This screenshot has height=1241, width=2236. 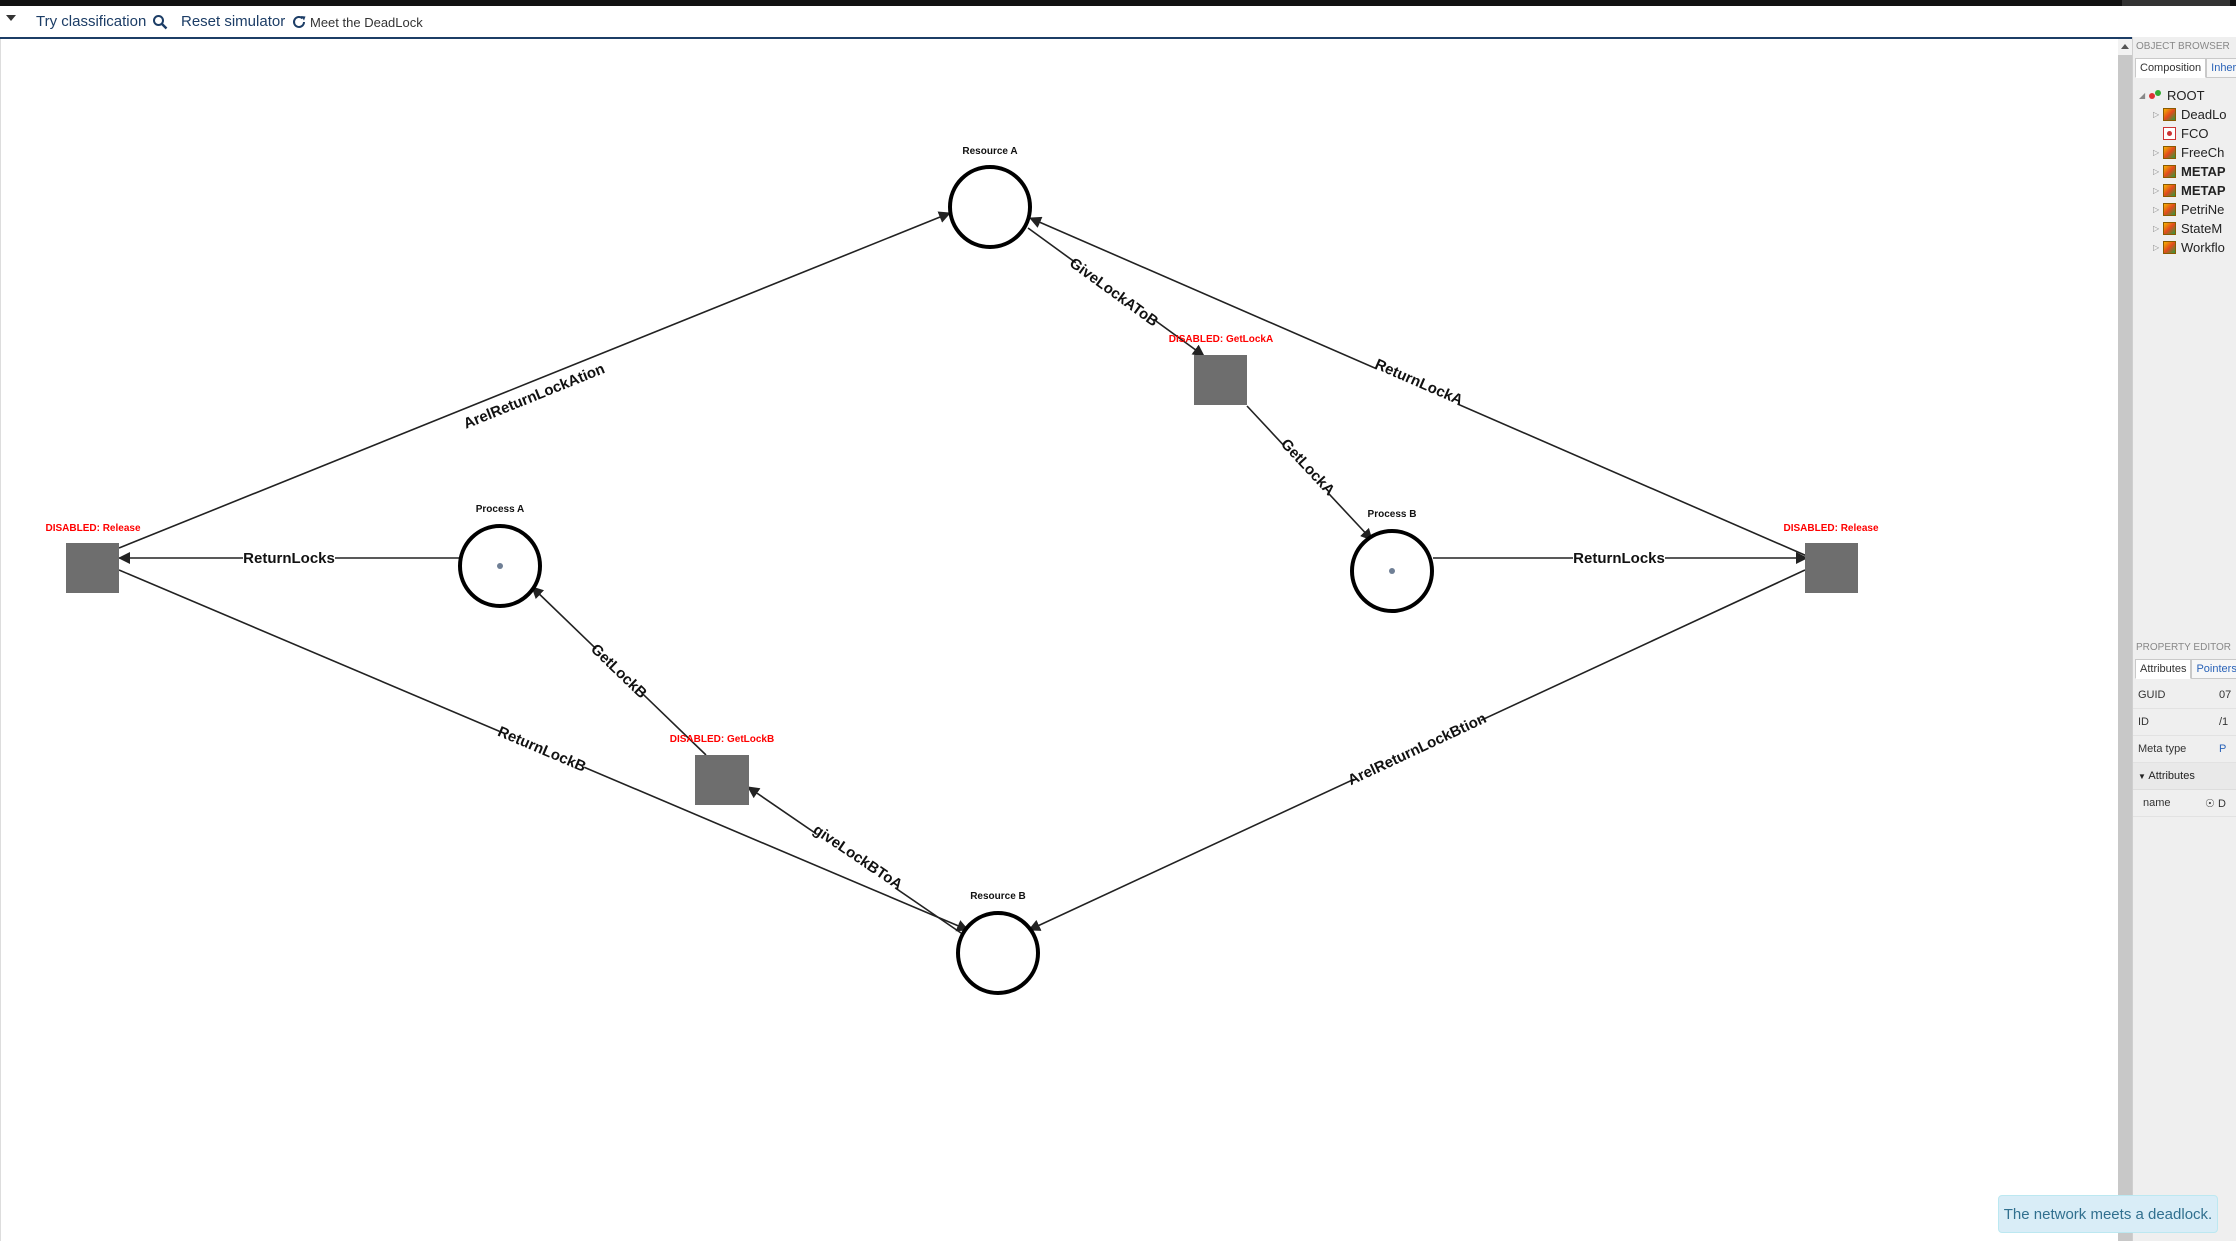 What do you see at coordinates (2155, 95) in the screenshot?
I see `root-icon` at bounding box center [2155, 95].